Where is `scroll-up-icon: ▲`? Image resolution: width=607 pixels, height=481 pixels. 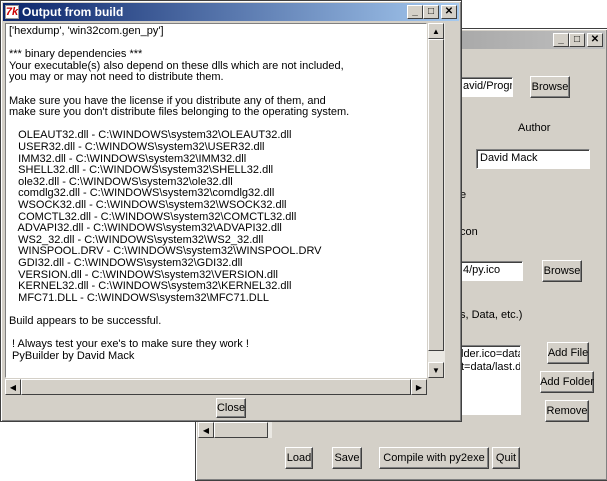 scroll-up-icon: ▲ is located at coordinates (436, 31).